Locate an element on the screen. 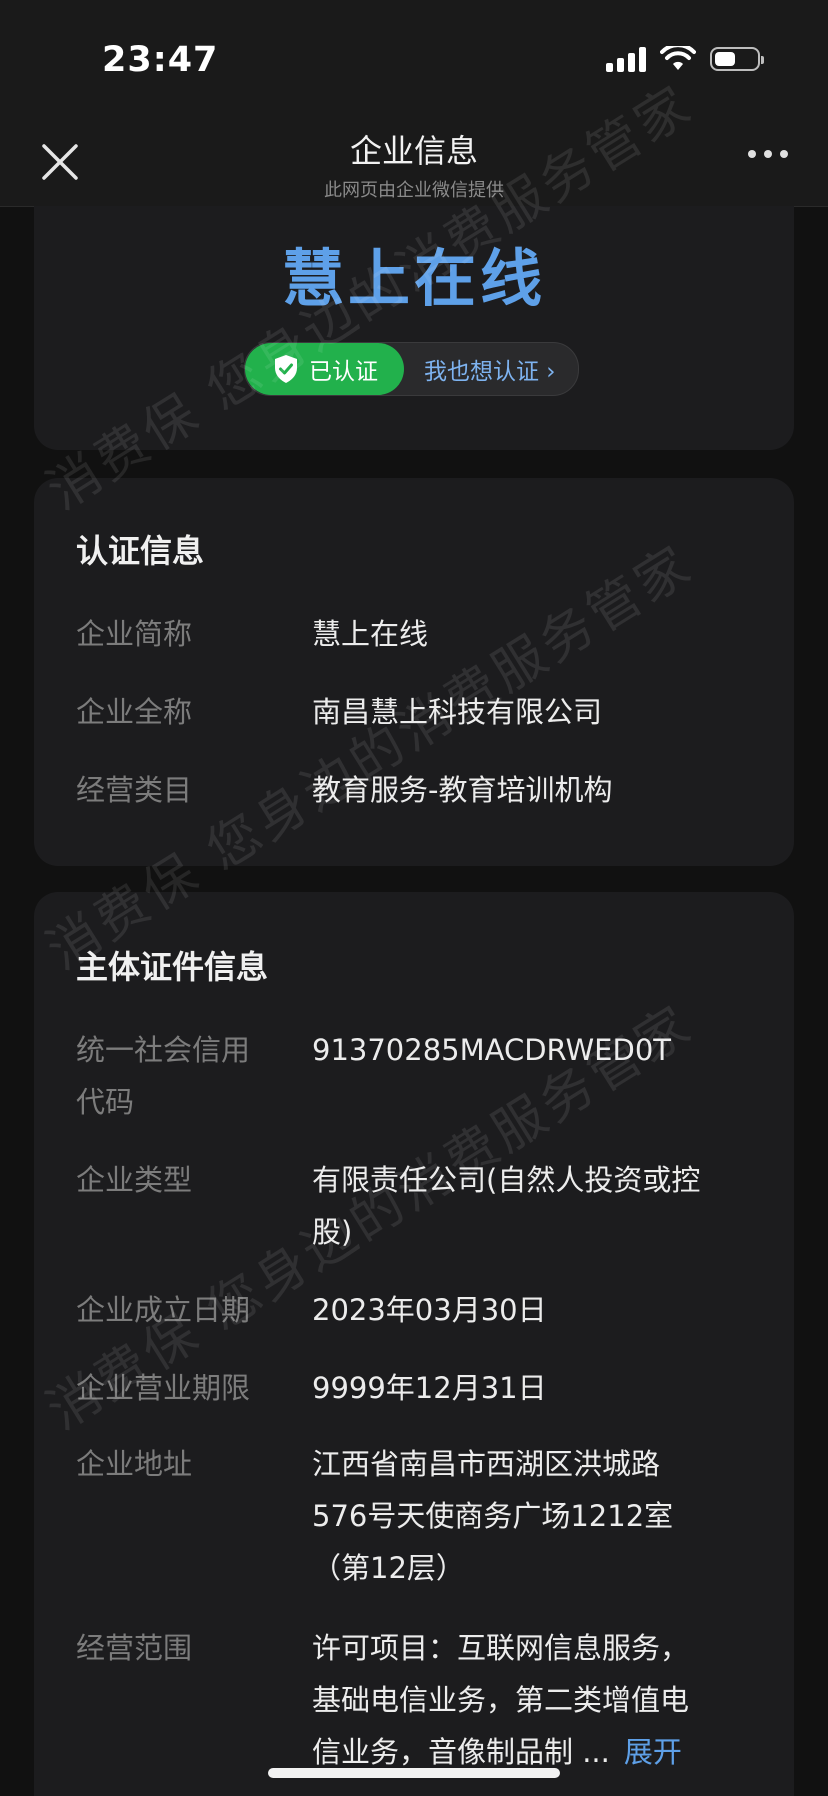 This screenshot has height=1796, width=828. info-row: 企业成立日期 2023年03月30日 is located at coordinates (415, 1310).